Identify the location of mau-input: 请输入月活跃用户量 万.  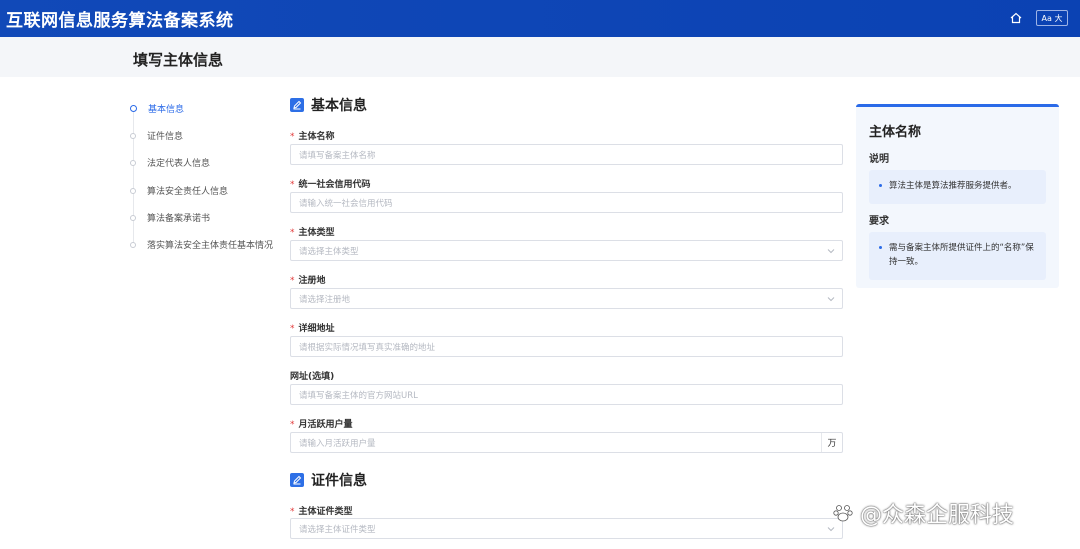
(566, 442).